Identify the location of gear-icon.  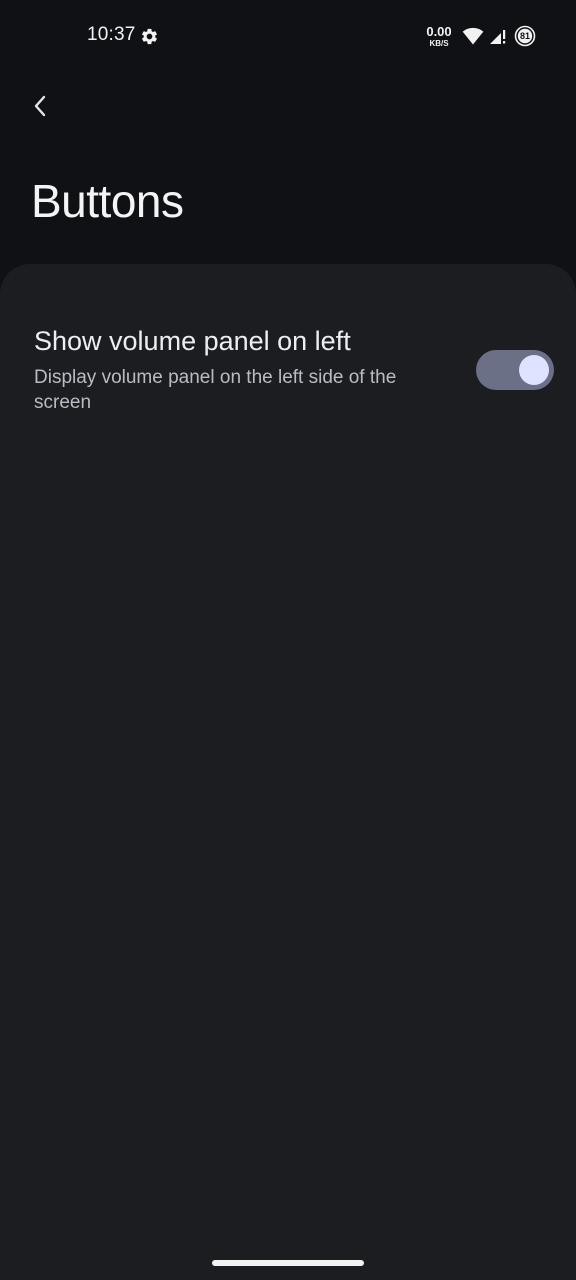
(149, 36).